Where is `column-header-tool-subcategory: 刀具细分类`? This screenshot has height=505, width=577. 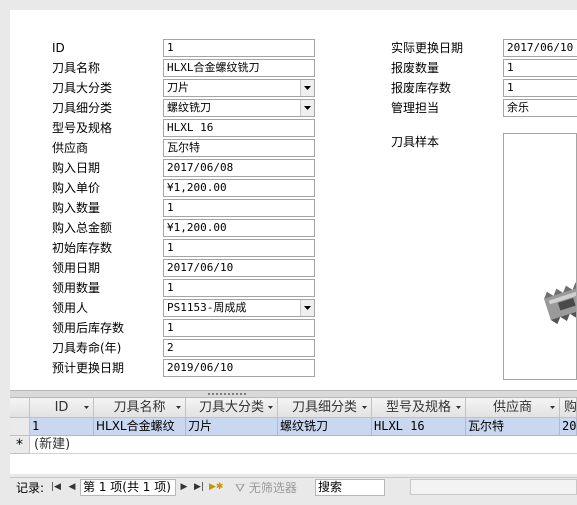
column-header-tool-subcategory: 刀具细分类 is located at coordinates (325, 408).